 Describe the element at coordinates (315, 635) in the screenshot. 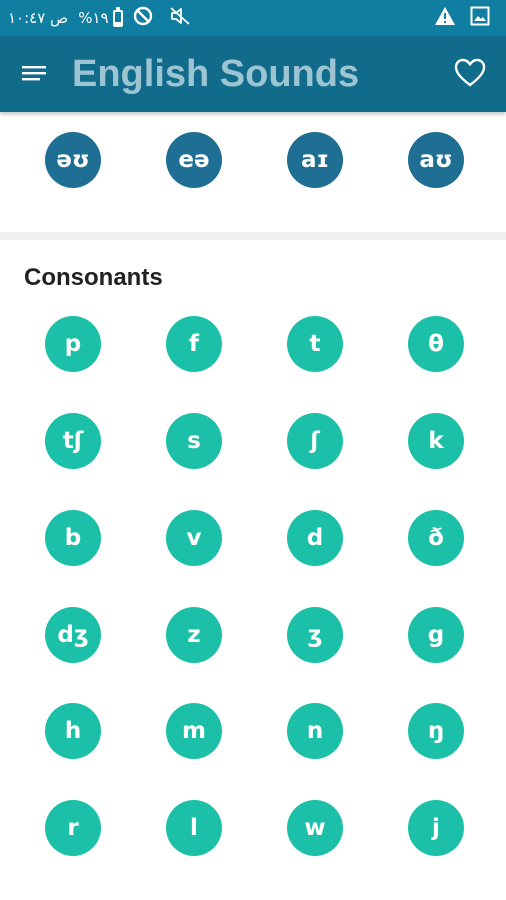

I see `sound-button: ʒ` at that location.